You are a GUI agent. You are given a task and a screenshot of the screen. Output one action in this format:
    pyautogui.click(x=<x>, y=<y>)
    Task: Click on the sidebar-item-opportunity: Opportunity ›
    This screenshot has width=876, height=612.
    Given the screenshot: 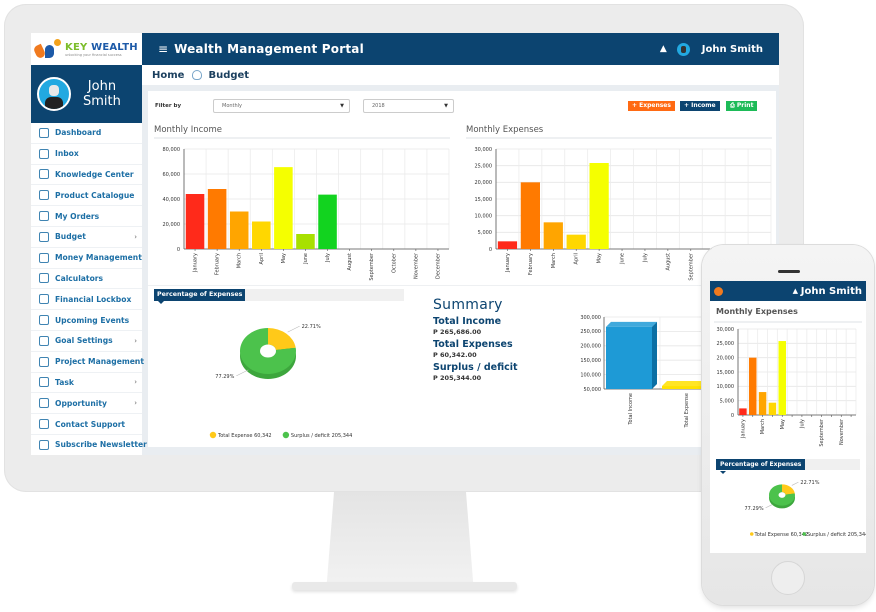 What is the action you would take?
    pyautogui.click(x=86, y=404)
    